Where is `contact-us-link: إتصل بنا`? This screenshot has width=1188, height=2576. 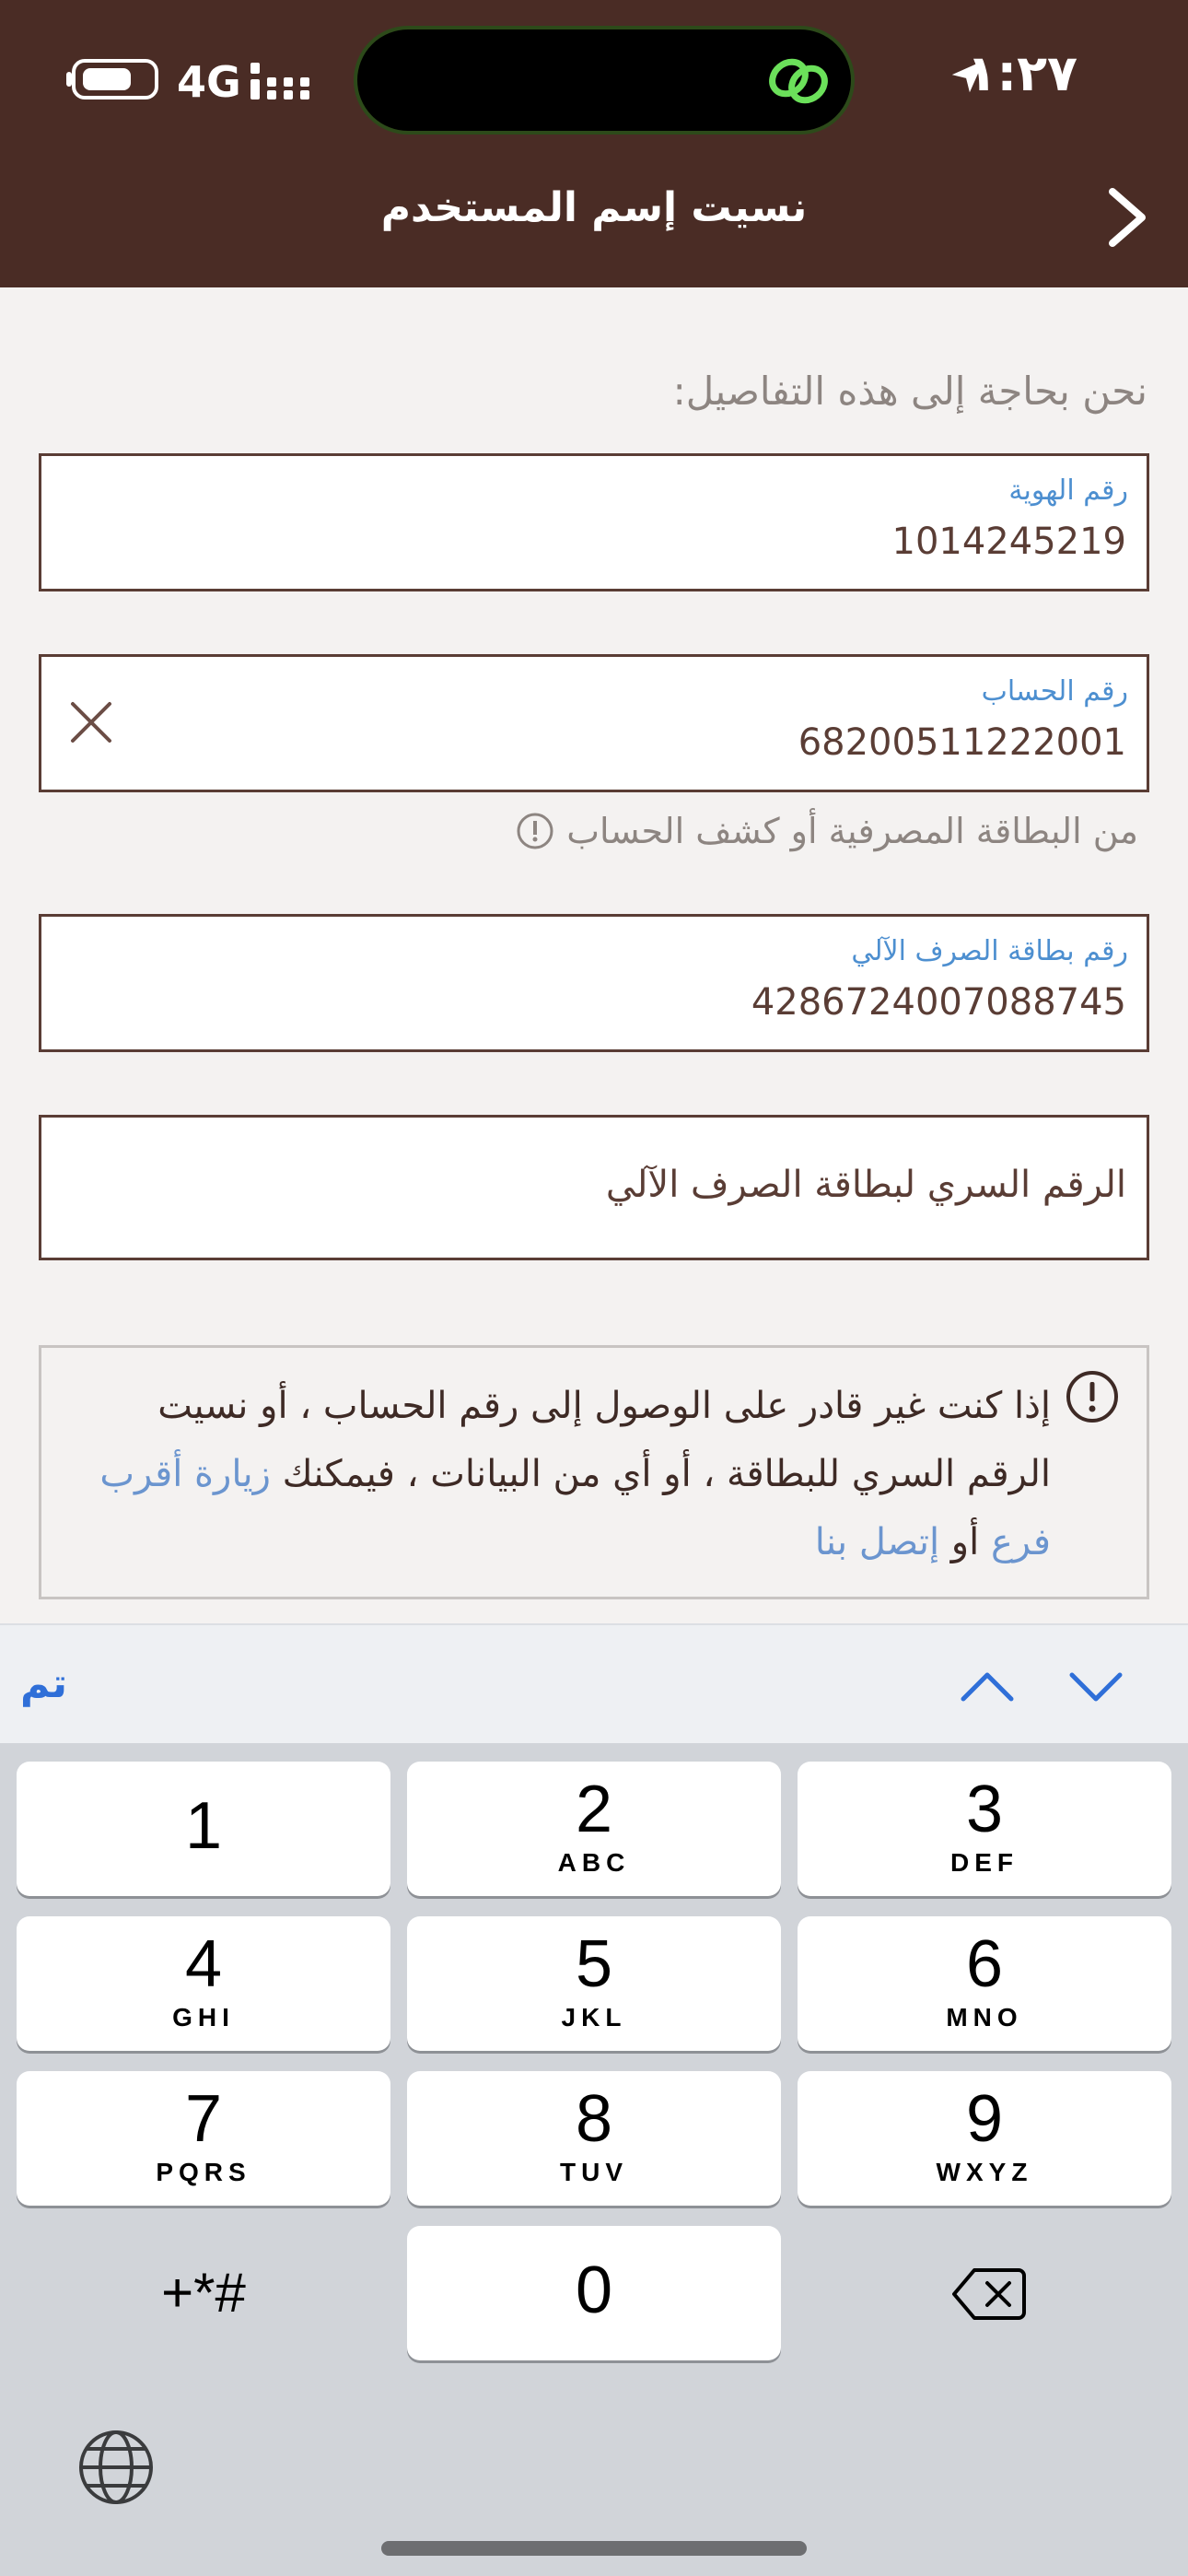
contact-us-link: إتصل بنا is located at coordinates (877, 1542).